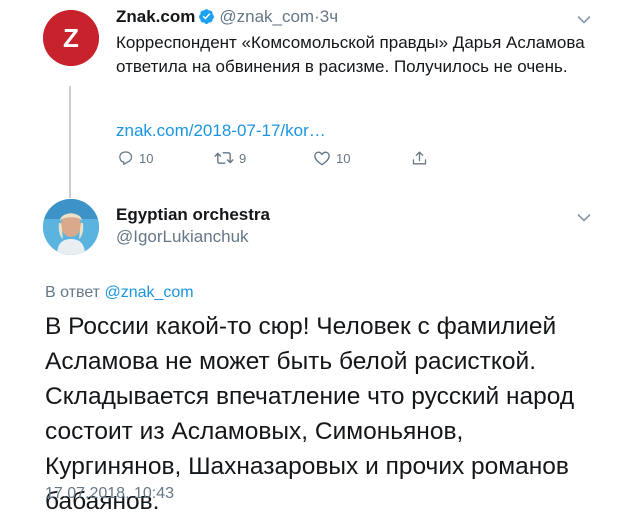 The height and width of the screenshot is (519, 620). Describe the element at coordinates (584, 219) in the screenshot. I see `reply-chevron-down-icon` at that location.